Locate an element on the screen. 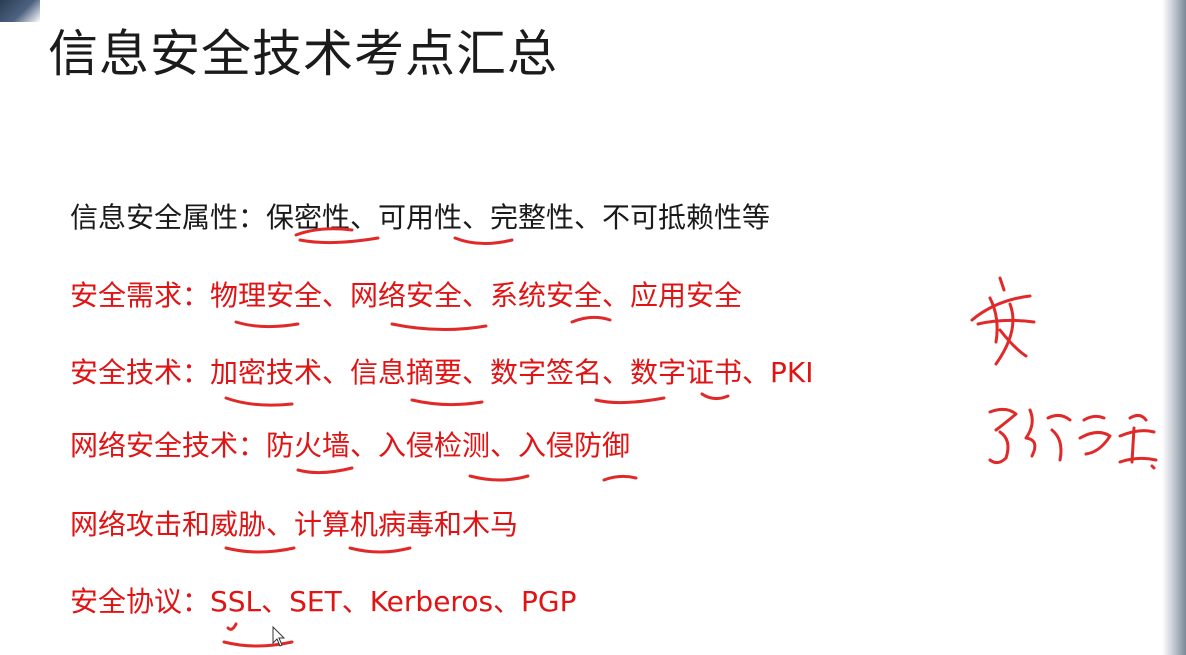 The width and height of the screenshot is (1186, 655). underline-jiance is located at coordinates (499, 478).